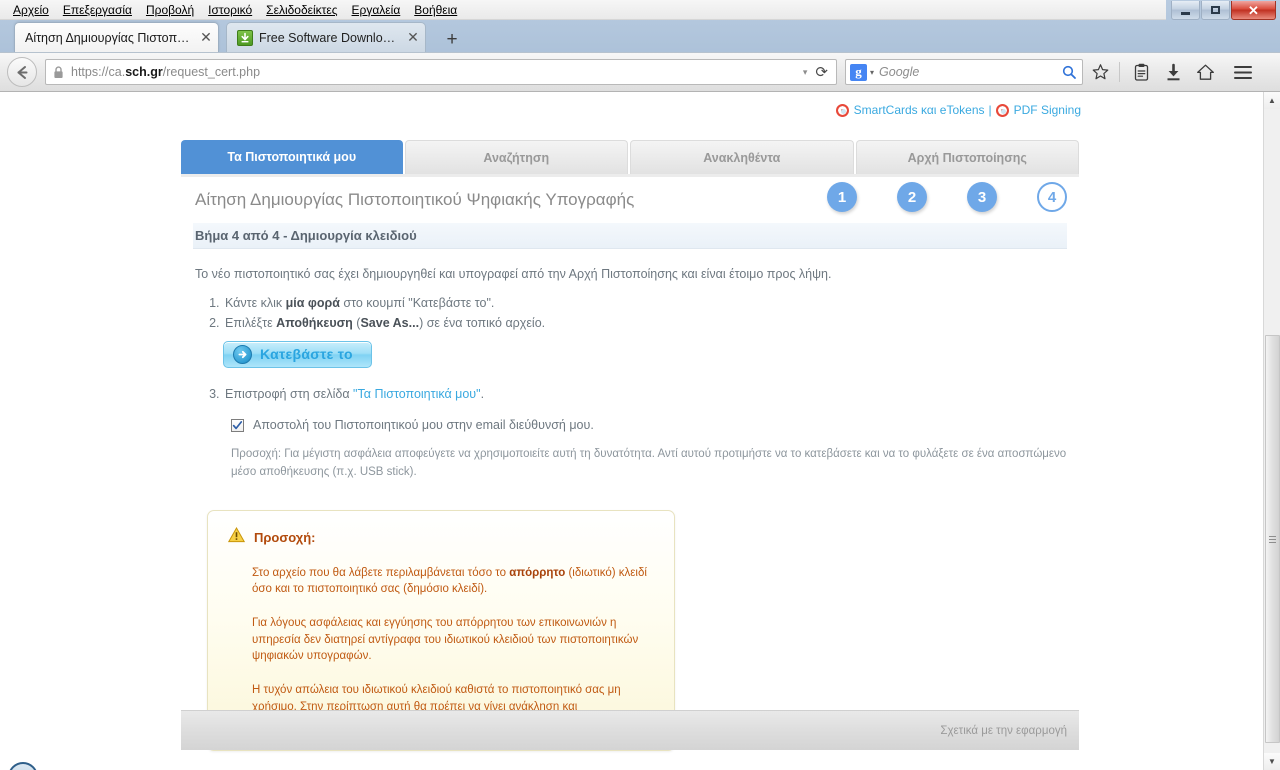 This screenshot has height=770, width=1280. Describe the element at coordinates (1205, 72) in the screenshot. I see `home-button` at that location.